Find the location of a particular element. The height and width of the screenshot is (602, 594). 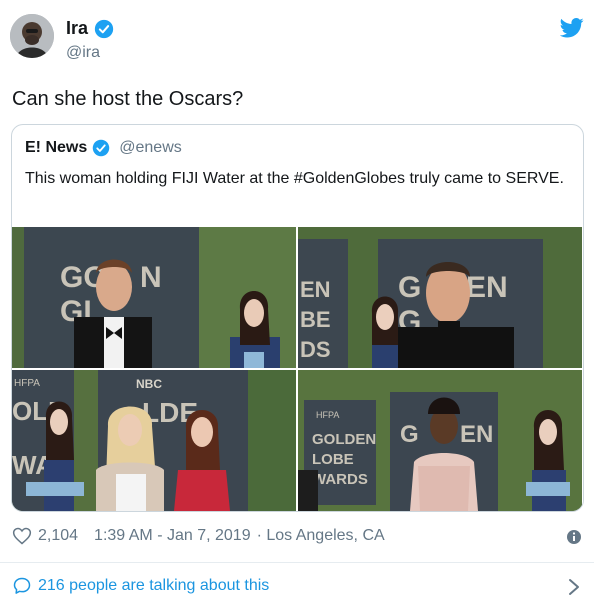

twitter-bird-icon is located at coordinates (572, 28).